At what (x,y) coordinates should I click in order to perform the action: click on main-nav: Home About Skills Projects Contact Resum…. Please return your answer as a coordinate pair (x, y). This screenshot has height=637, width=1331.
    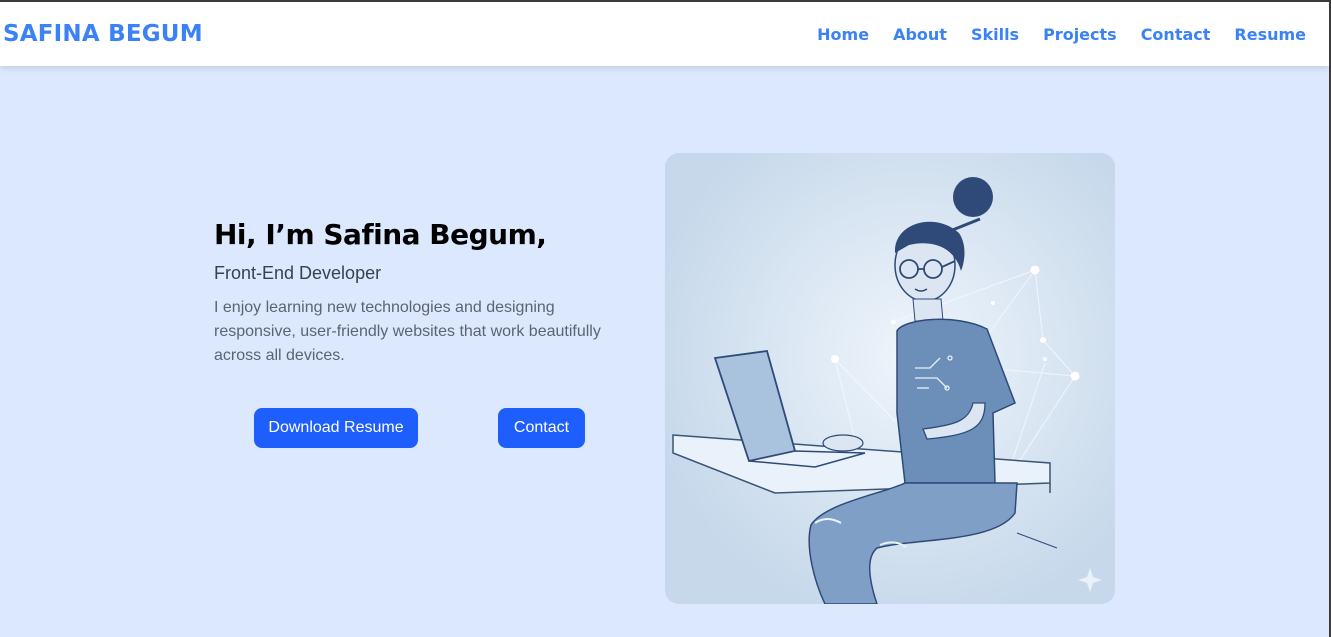
    Looking at the image, I should click on (1049, 34).